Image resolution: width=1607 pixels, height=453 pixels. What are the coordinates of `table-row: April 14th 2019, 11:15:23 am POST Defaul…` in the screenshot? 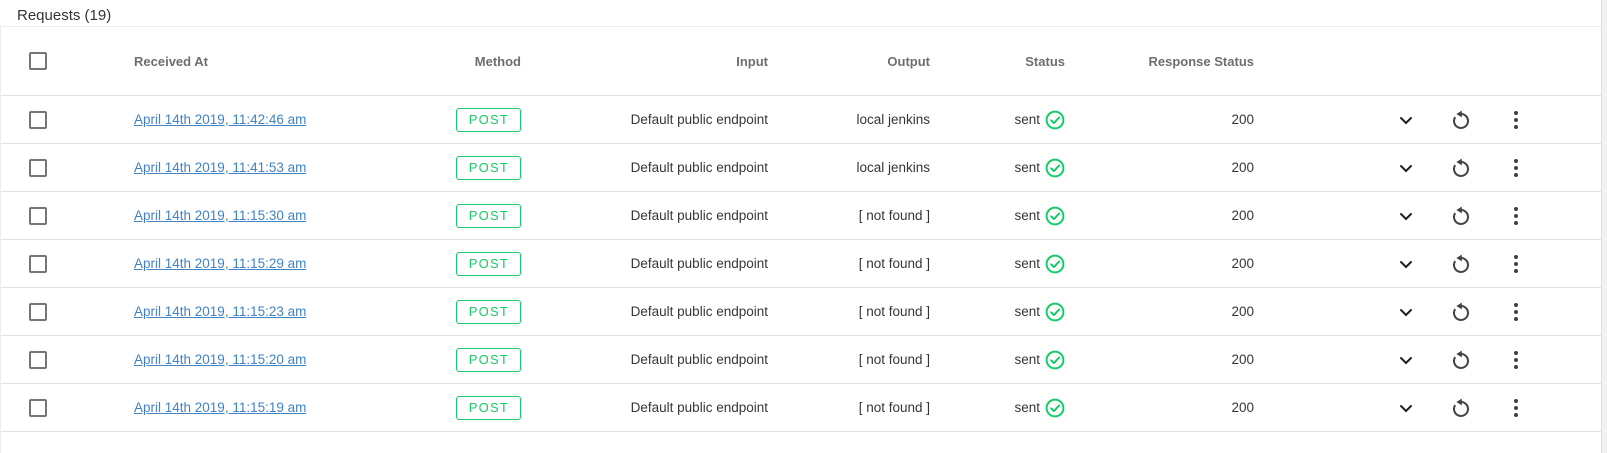 It's located at (801, 312).